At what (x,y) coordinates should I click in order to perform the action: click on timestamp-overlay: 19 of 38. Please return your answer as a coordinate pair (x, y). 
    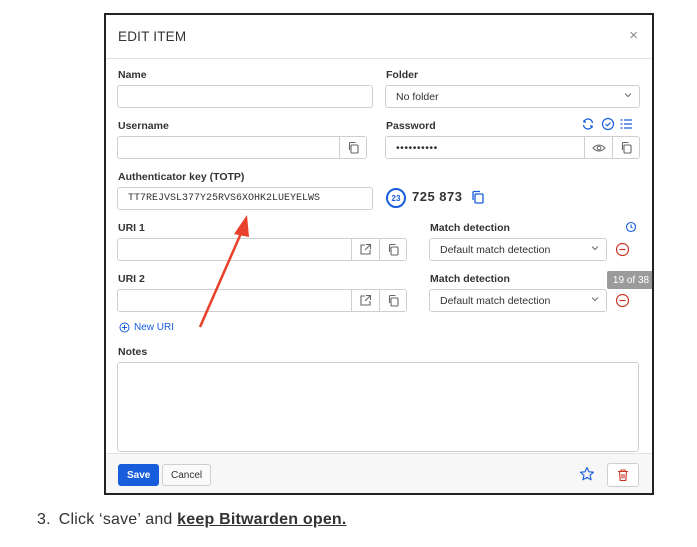
    Looking at the image, I should click on (629, 280).